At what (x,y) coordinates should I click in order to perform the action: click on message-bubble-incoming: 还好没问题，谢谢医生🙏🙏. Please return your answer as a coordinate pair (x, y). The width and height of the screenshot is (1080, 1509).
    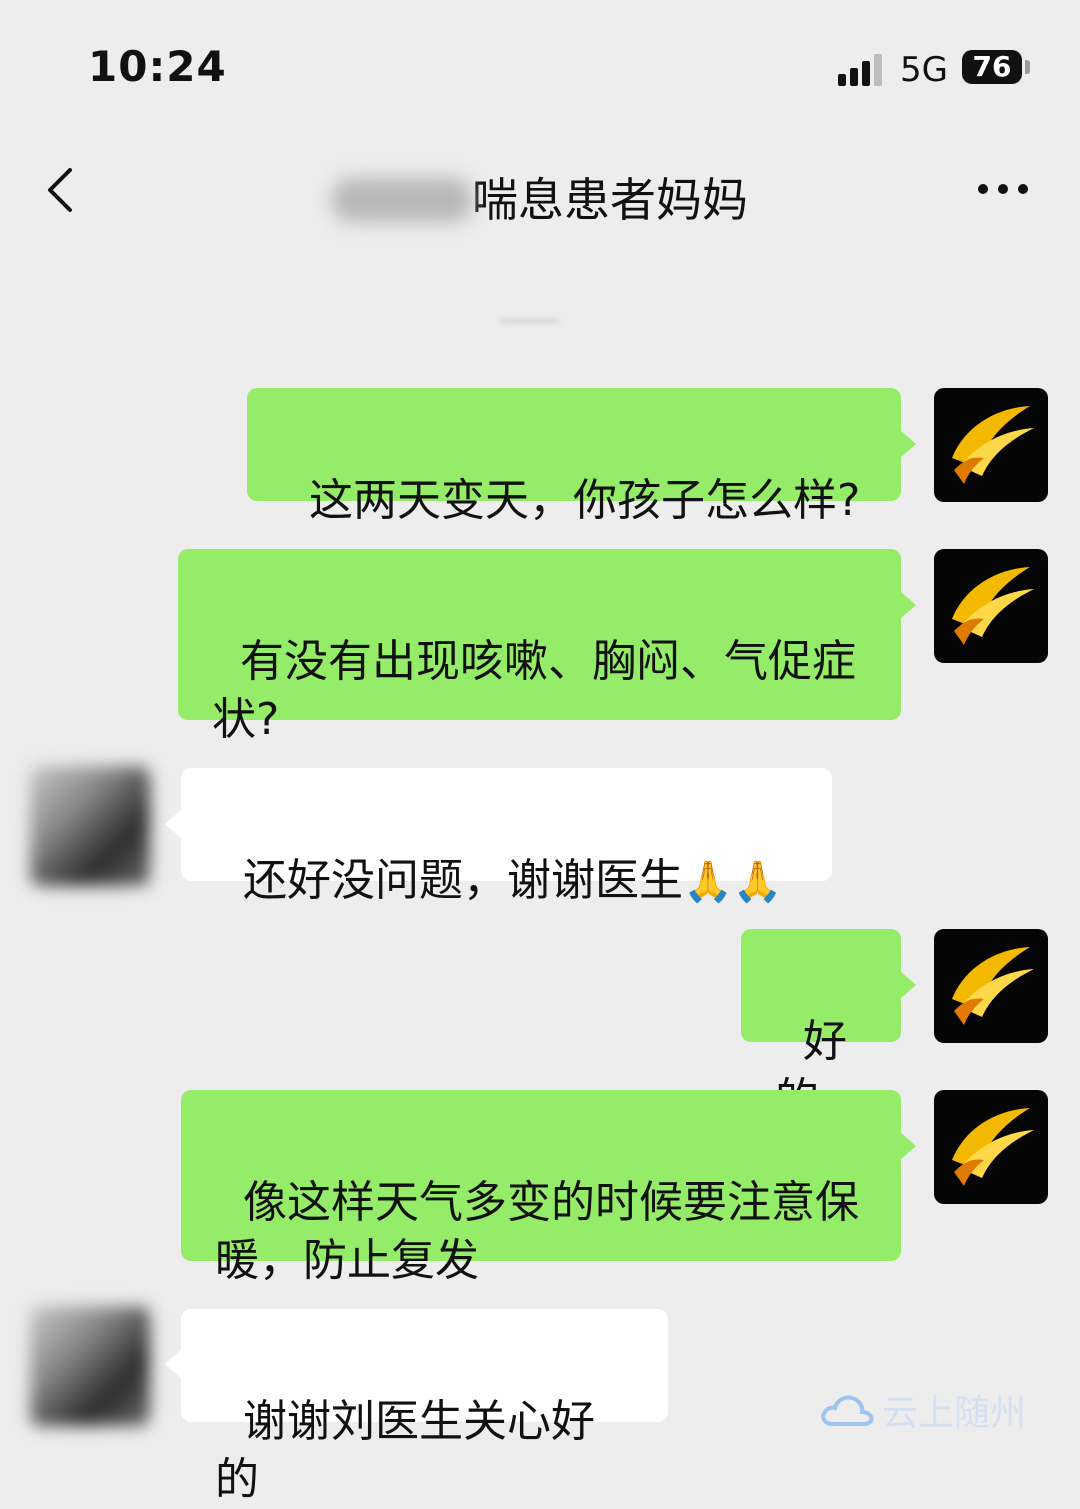
    Looking at the image, I should click on (506, 837).